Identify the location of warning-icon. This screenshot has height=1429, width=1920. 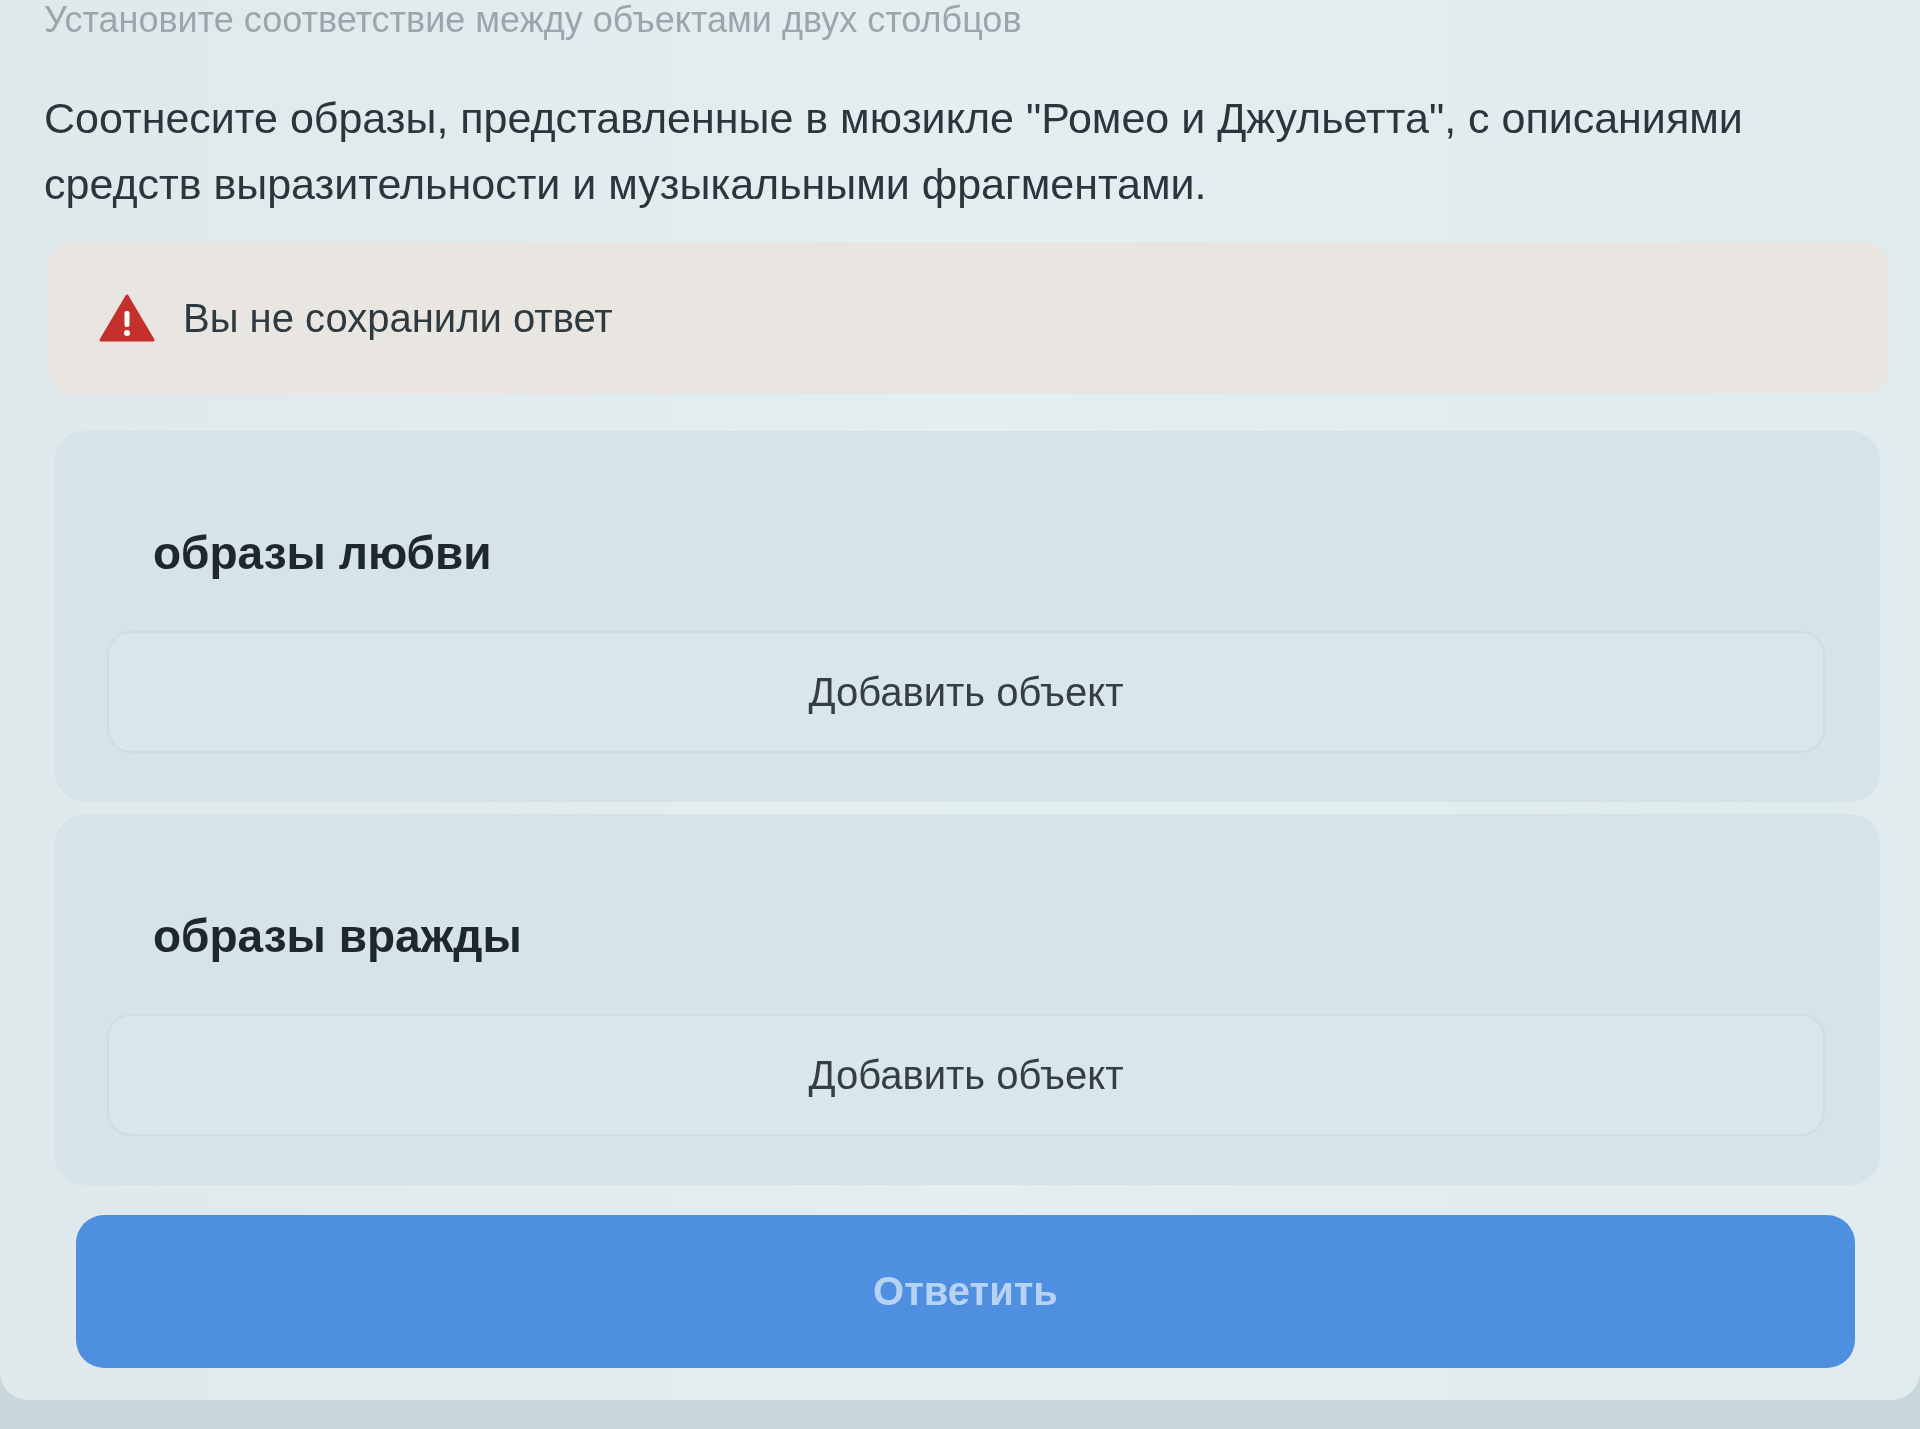
(127, 318).